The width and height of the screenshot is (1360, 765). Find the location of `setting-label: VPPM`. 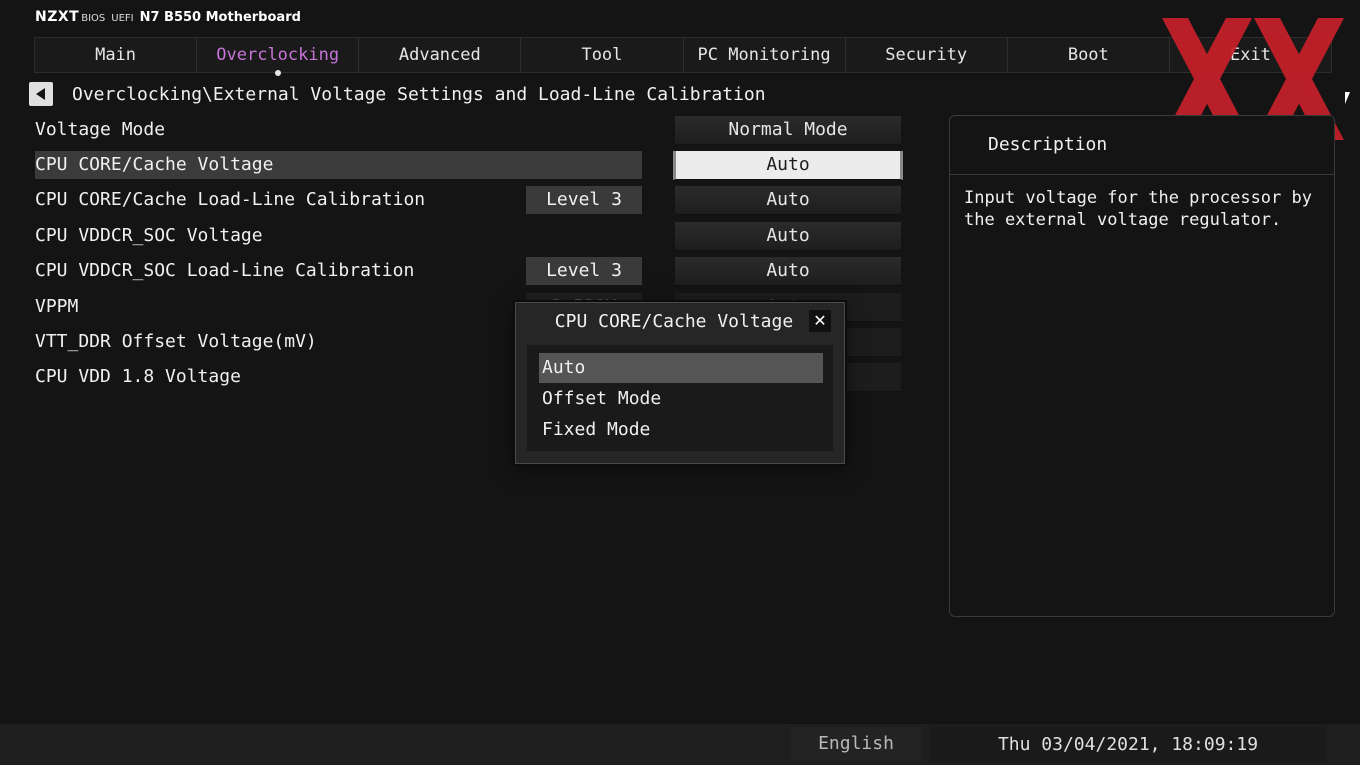

setting-label: VPPM is located at coordinates (57, 306).